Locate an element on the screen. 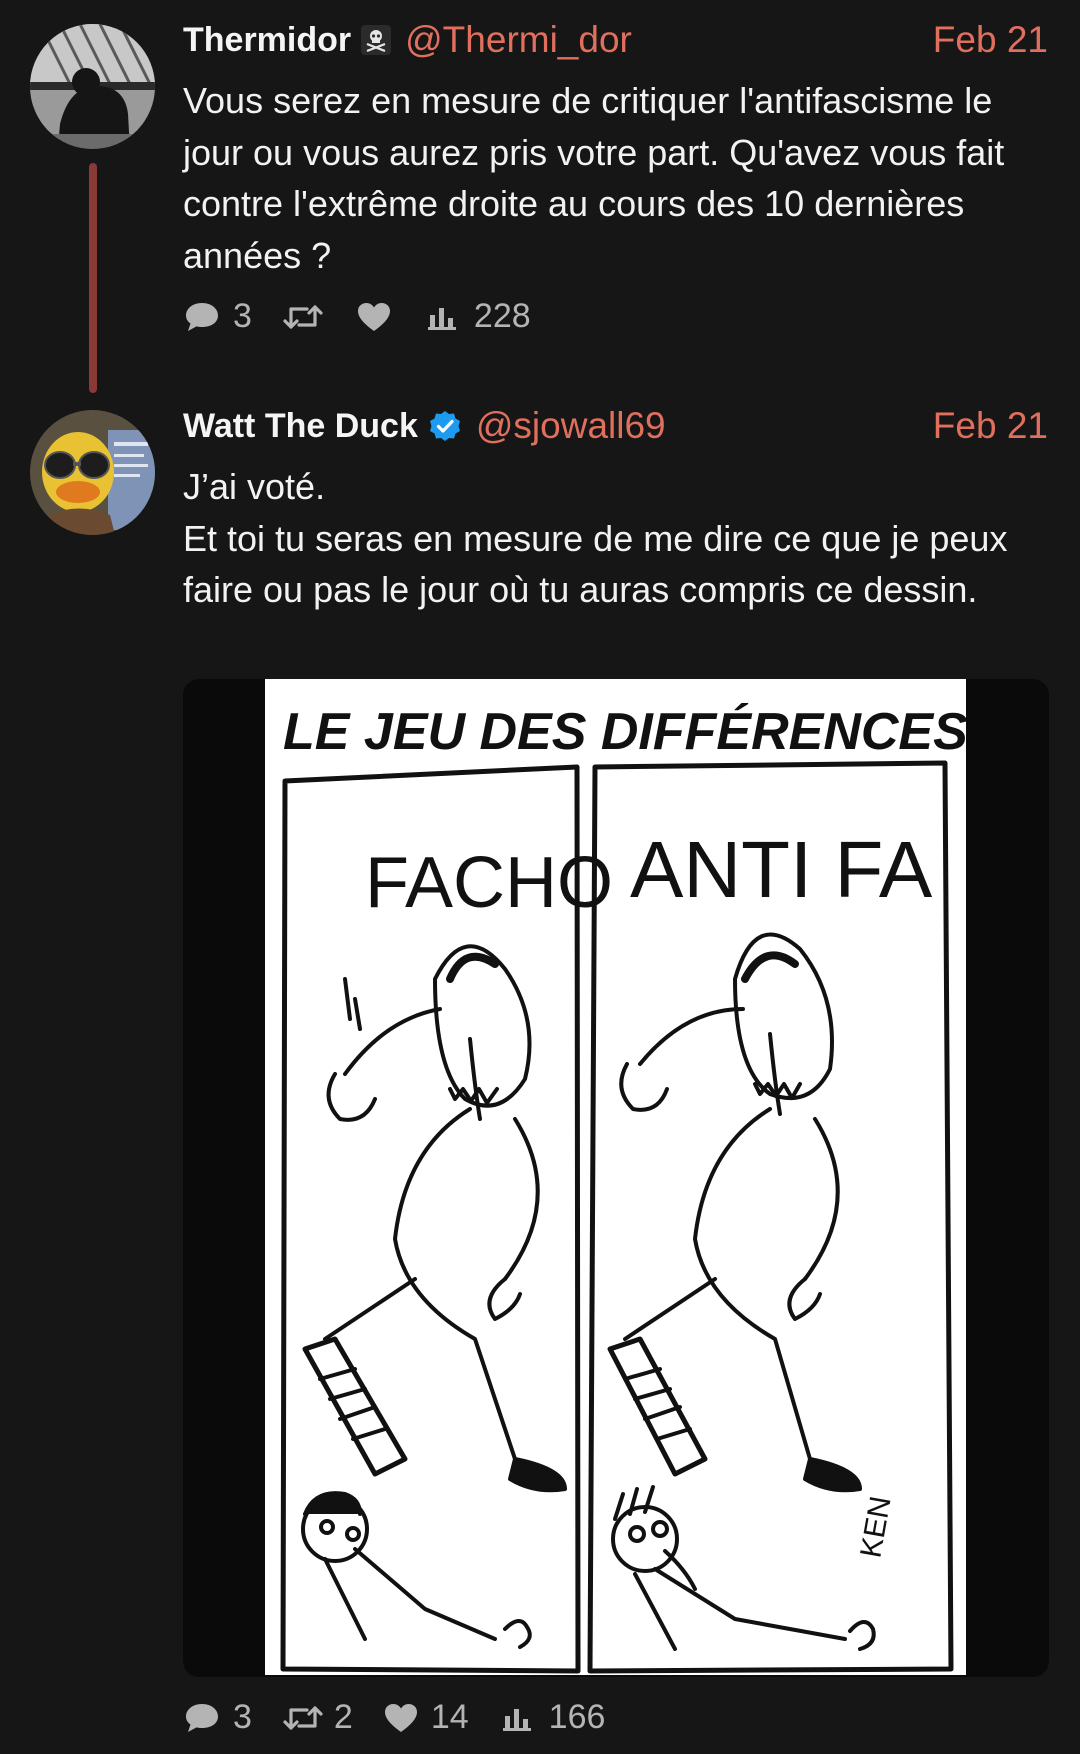 This screenshot has height=1754, width=1080. retweet-count: 2 is located at coordinates (343, 1717).